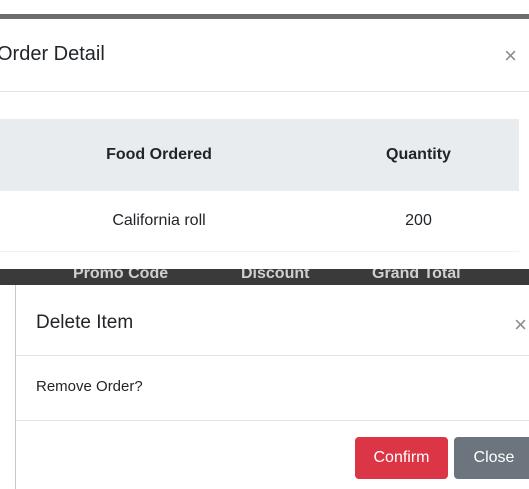 The width and height of the screenshot is (529, 489). I want to click on delete-item-modal-body: Remove Order?, so click(272, 388).